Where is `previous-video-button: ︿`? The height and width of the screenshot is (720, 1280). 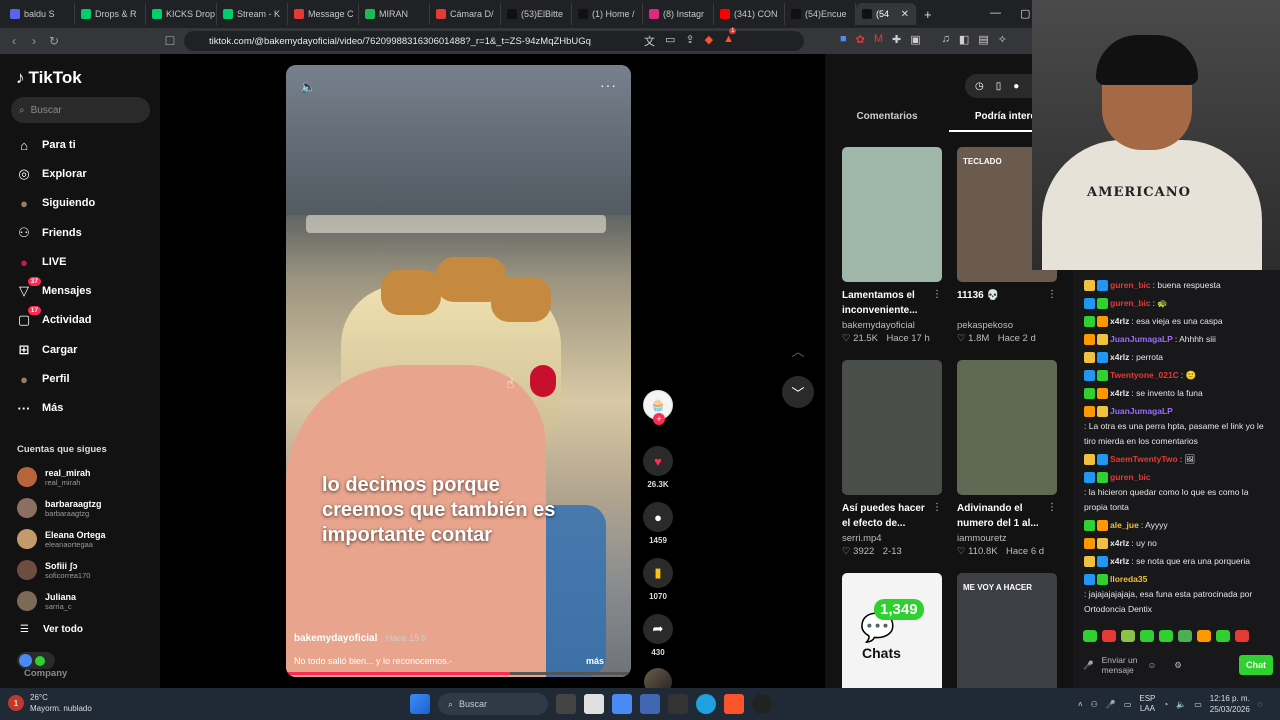
previous-video-button: ︿ is located at coordinates (798, 350).